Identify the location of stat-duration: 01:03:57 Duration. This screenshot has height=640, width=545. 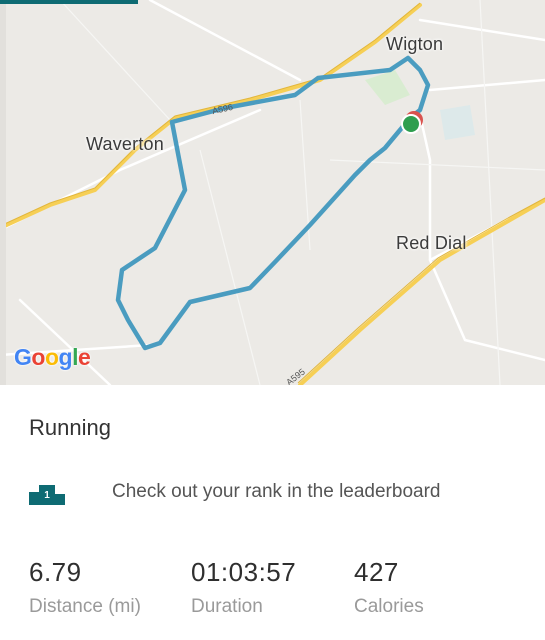
(243, 587).